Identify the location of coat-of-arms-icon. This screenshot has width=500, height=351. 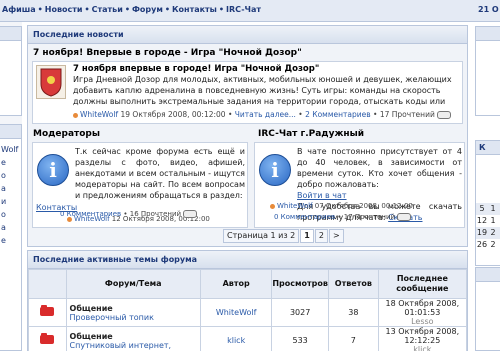
(51, 82).